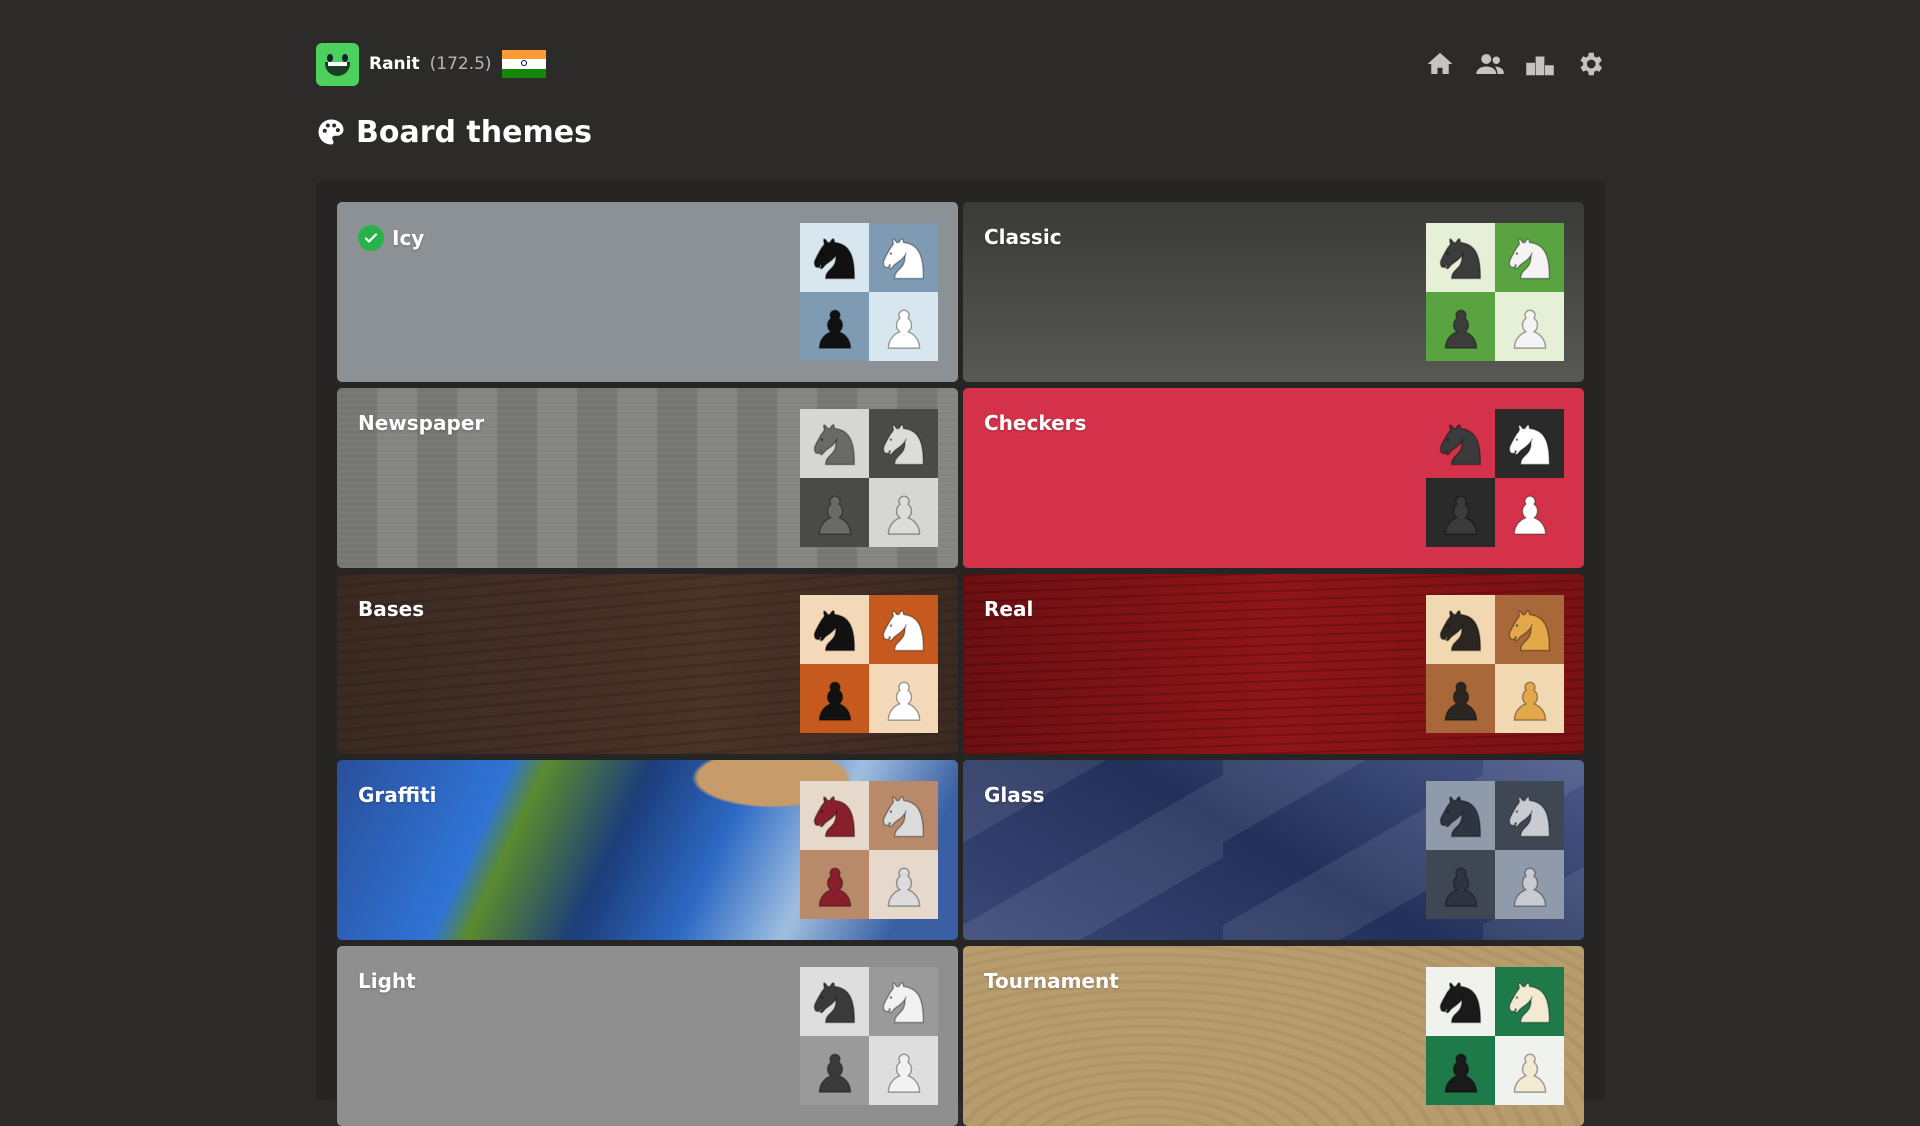 The height and width of the screenshot is (1126, 1920). I want to click on theme-card-light: Light, so click(647, 1036).